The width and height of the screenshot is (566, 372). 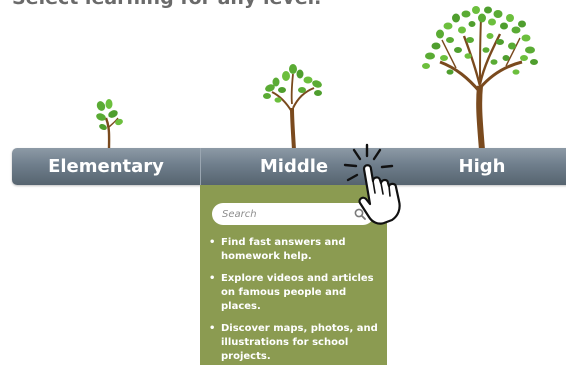 I want to click on tab-elementary: Elementary, so click(x=106, y=166).